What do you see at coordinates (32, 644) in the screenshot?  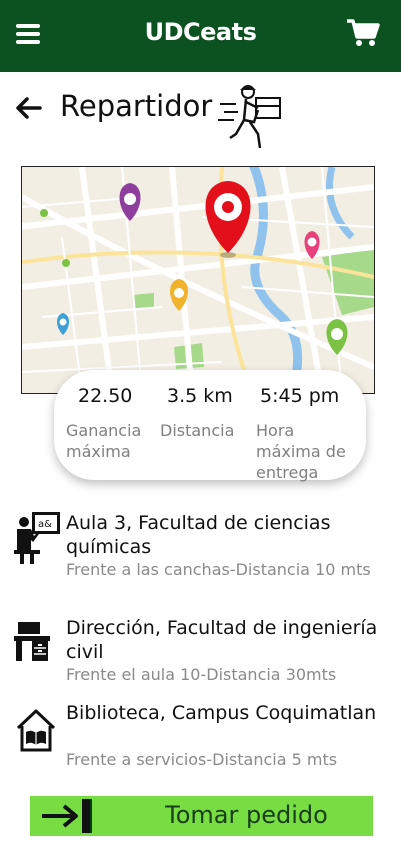 I see `office-desk-icon` at bounding box center [32, 644].